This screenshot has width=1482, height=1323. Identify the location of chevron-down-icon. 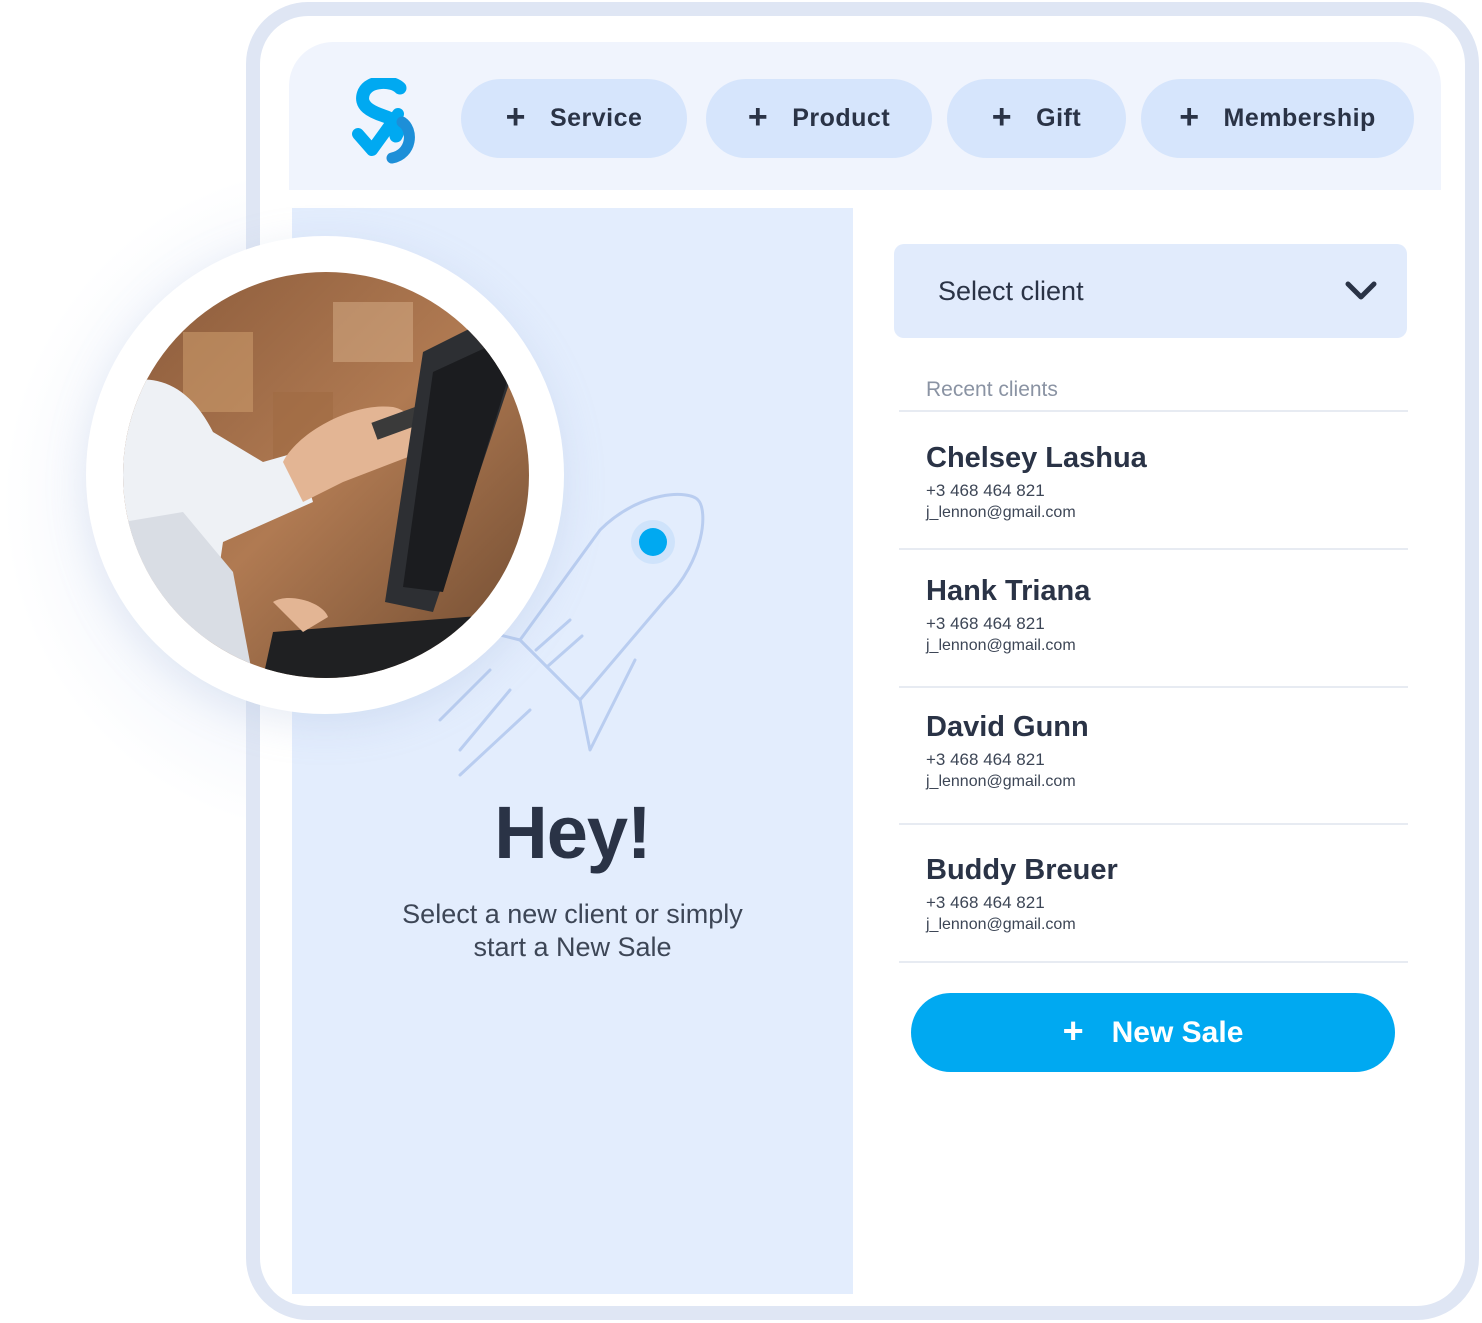
(1361, 290).